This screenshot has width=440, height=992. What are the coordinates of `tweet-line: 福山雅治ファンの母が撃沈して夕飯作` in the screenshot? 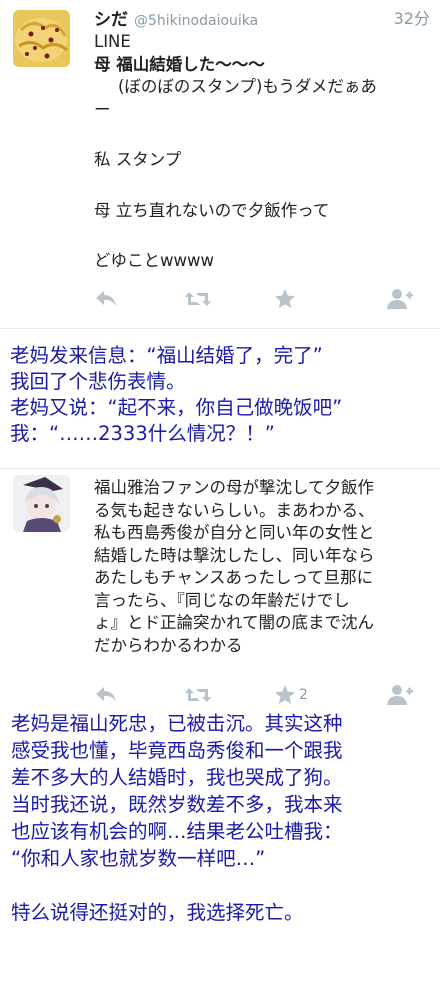 It's located at (234, 487).